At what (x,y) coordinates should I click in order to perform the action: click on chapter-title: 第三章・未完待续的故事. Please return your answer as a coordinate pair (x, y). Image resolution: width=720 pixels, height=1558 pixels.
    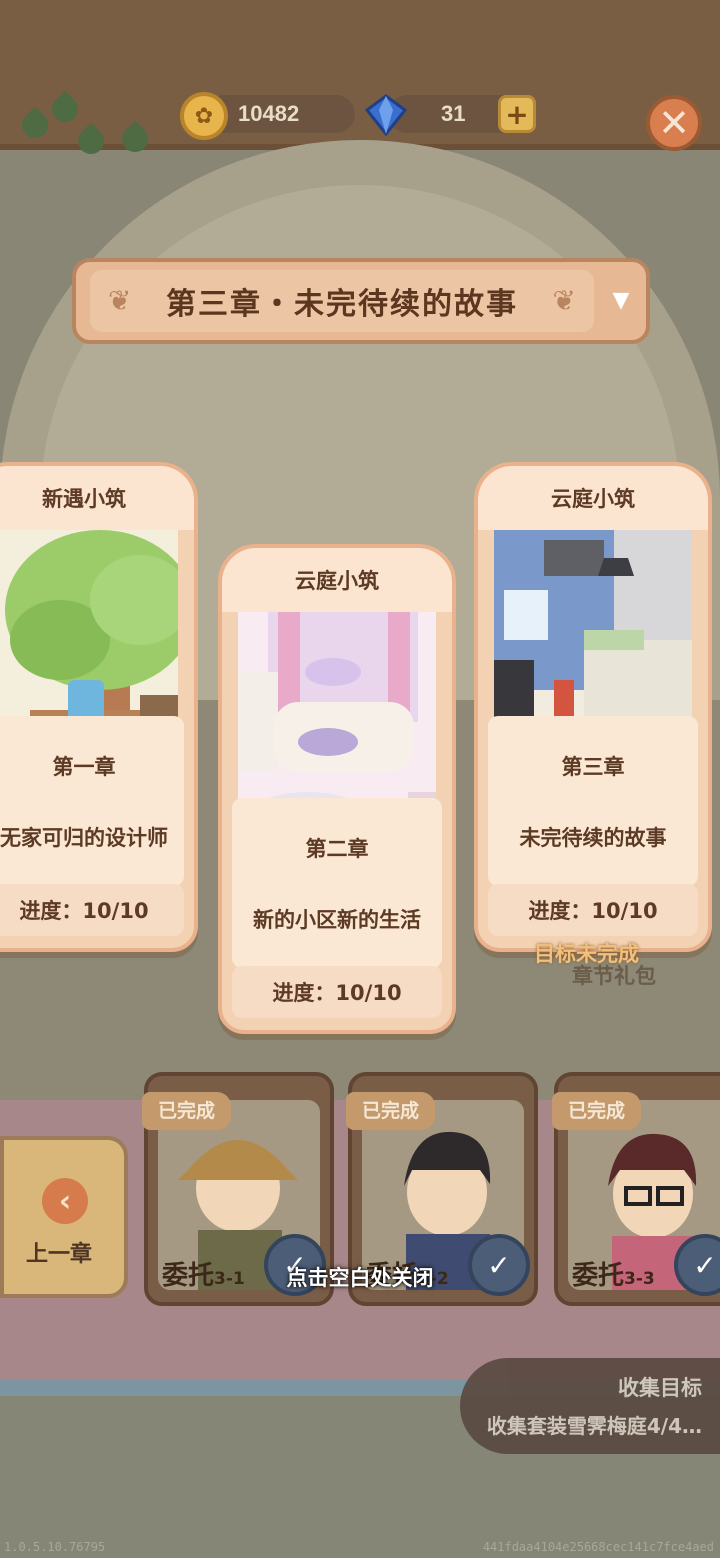
    Looking at the image, I should click on (342, 304).